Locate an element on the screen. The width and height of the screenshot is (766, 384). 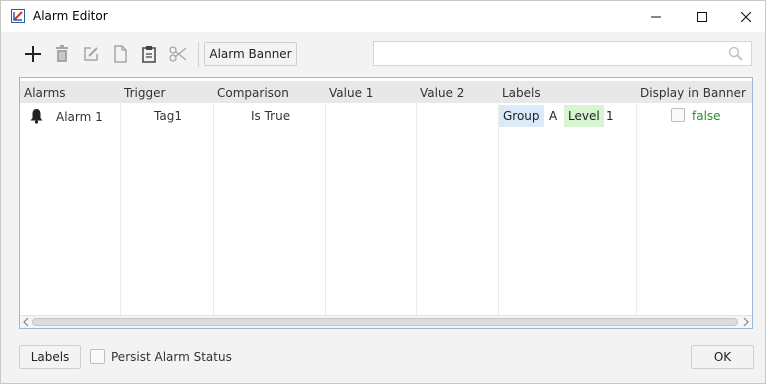
label-value-group: A is located at coordinates (553, 116).